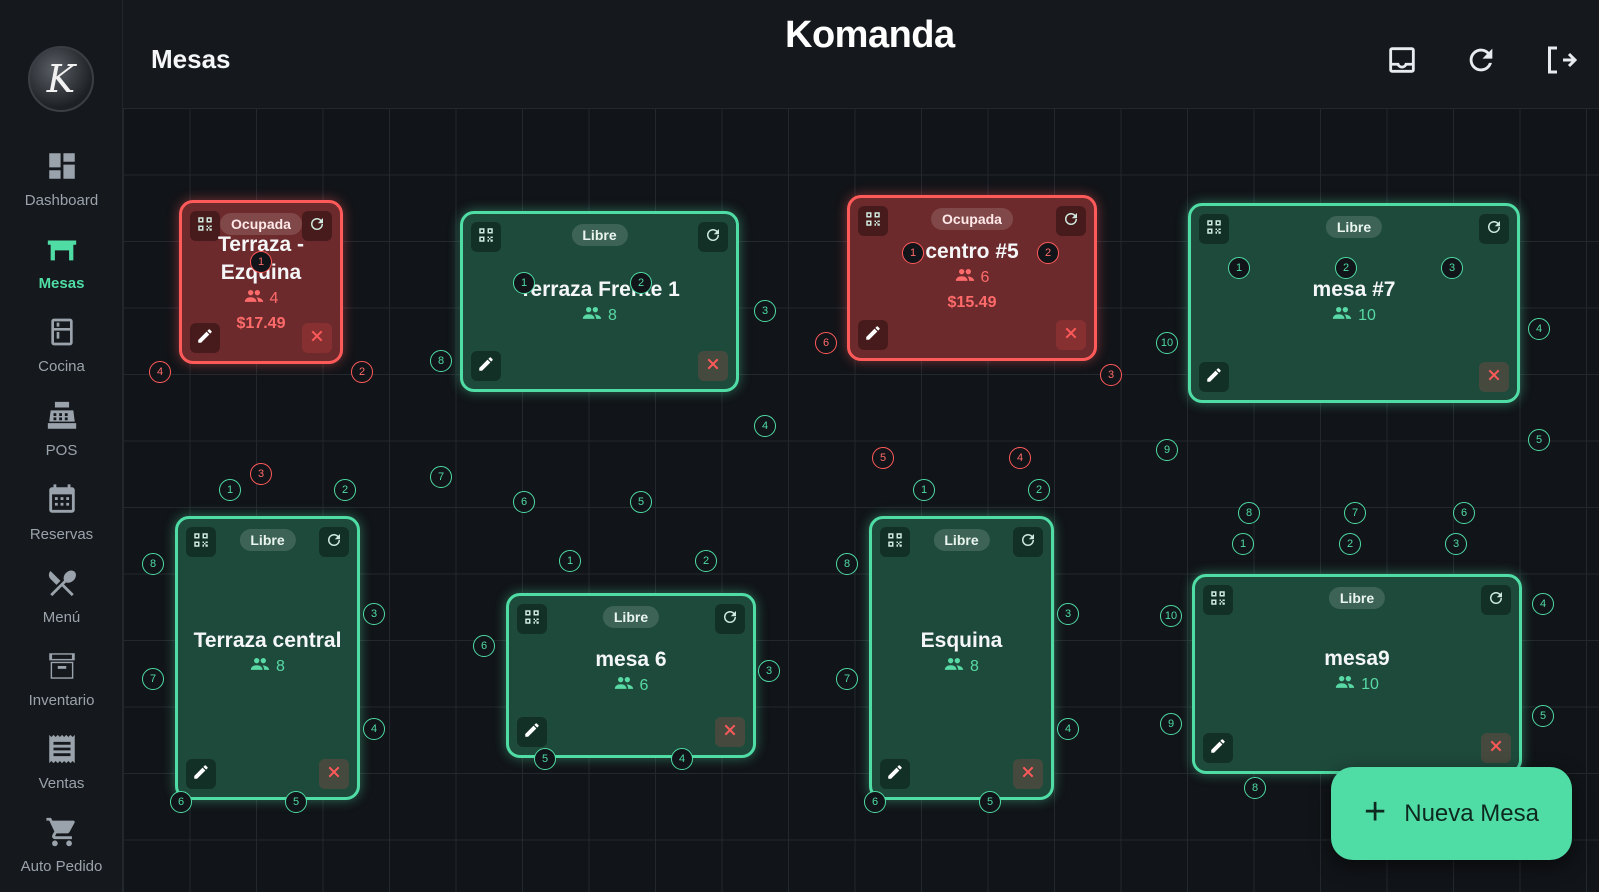  Describe the element at coordinates (61, 187) in the screenshot. I see `sidebar-item-dashboard: Dashboard` at that location.